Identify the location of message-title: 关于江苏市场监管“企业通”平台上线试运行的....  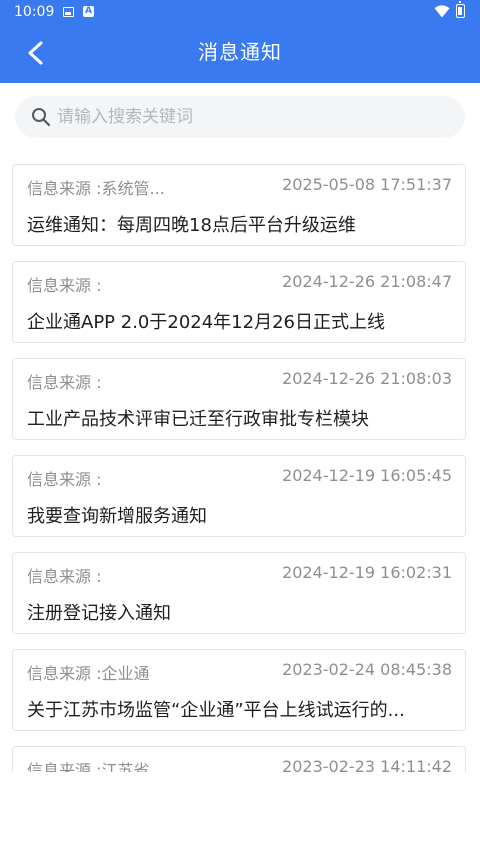
(216, 710).